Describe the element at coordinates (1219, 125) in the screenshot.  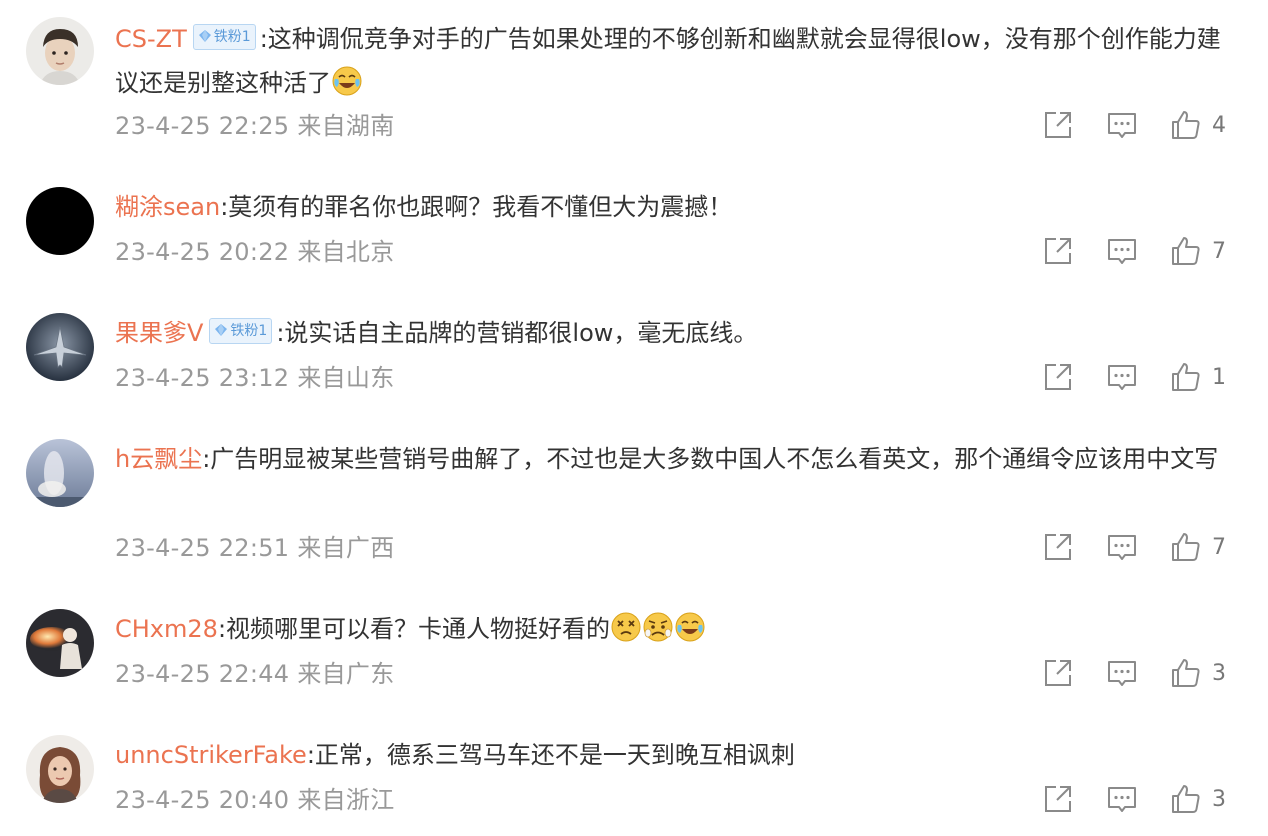
I see `like-count: 4` at that location.